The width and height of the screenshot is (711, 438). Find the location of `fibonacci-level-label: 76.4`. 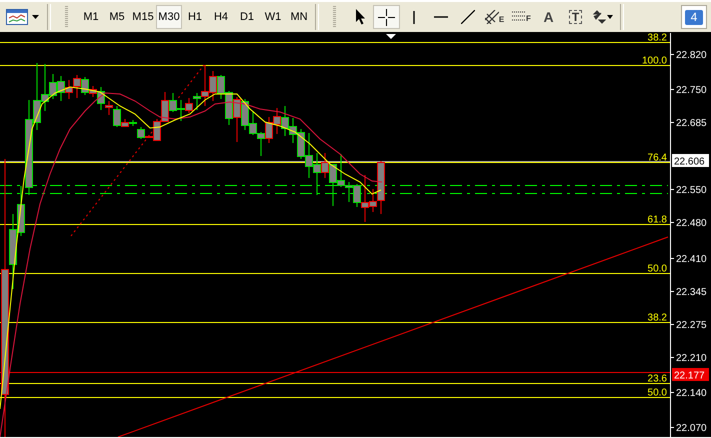

fibonacci-level-label: 76.4 is located at coordinates (657, 158).